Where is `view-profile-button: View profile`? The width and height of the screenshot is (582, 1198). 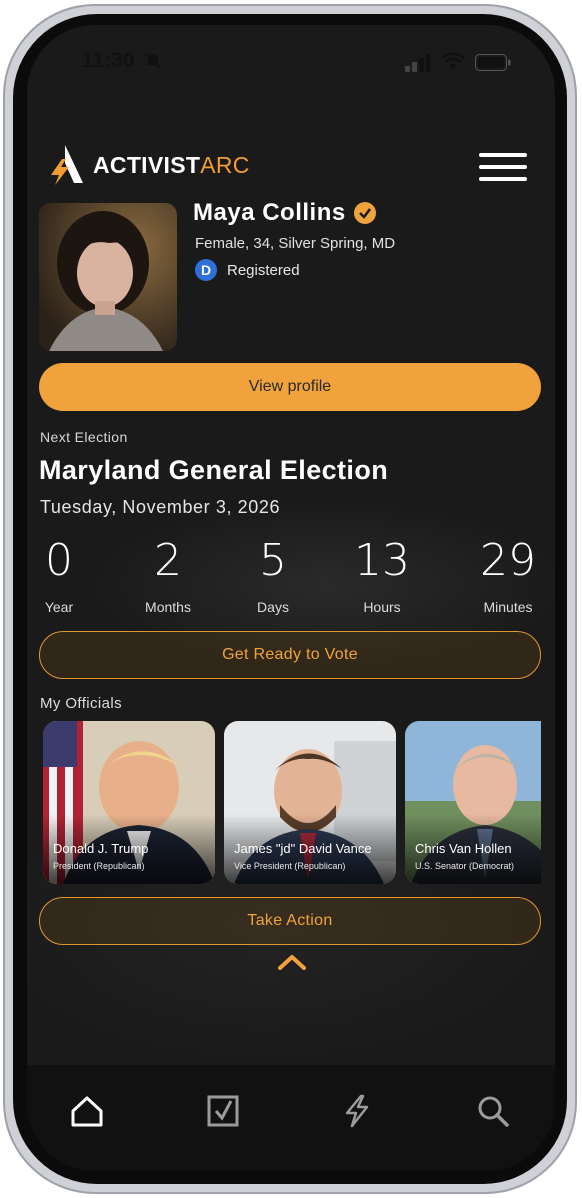 view-profile-button: View profile is located at coordinates (290, 387).